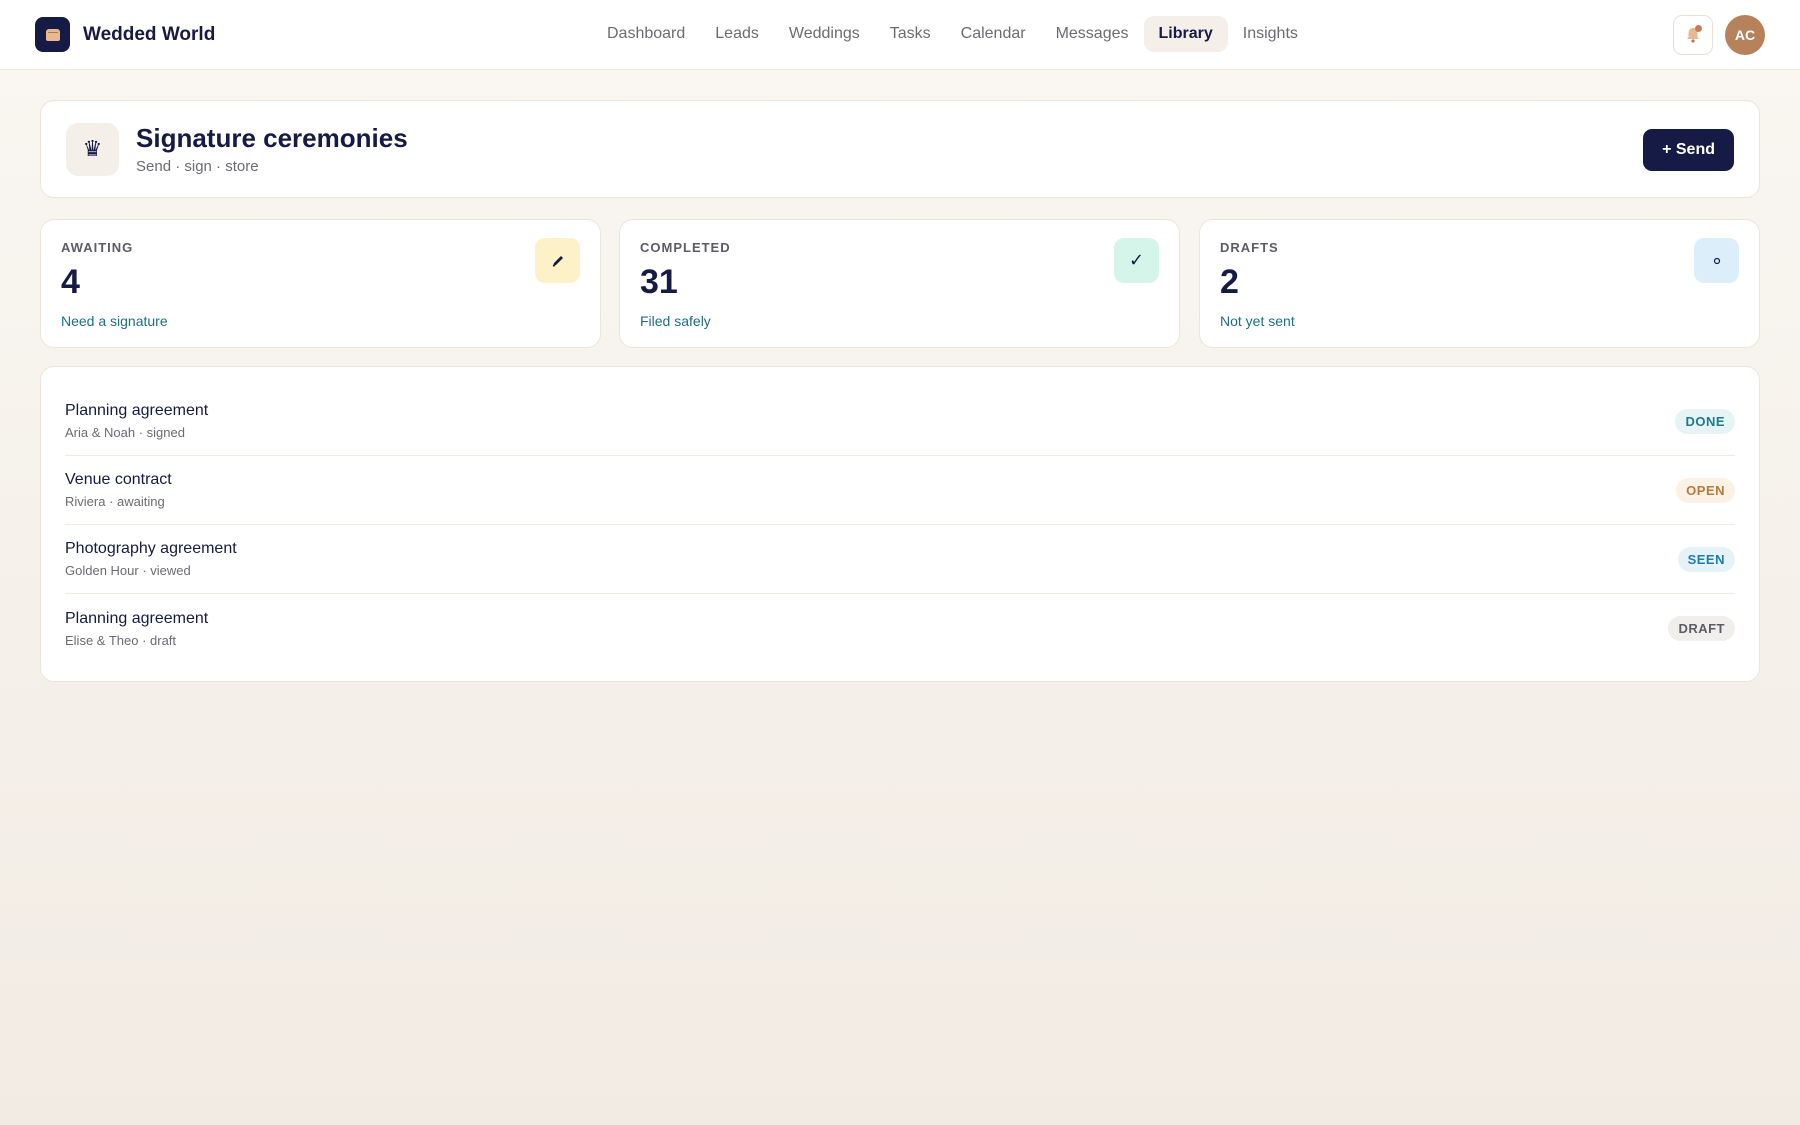 The height and width of the screenshot is (1125, 1800). What do you see at coordinates (685, 247) in the screenshot?
I see `stat-label: COMPLETED` at bounding box center [685, 247].